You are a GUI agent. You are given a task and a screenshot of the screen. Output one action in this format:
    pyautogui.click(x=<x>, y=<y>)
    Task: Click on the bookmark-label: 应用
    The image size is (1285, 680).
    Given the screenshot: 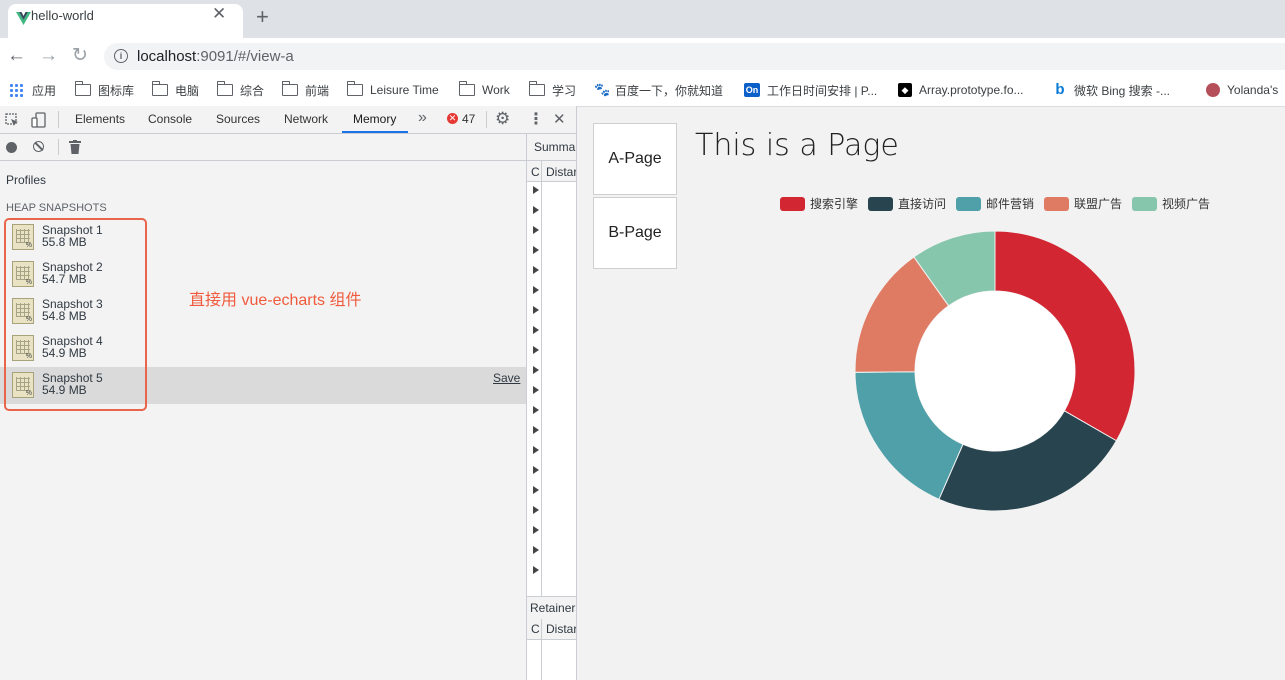 What is the action you would take?
    pyautogui.click(x=44, y=90)
    